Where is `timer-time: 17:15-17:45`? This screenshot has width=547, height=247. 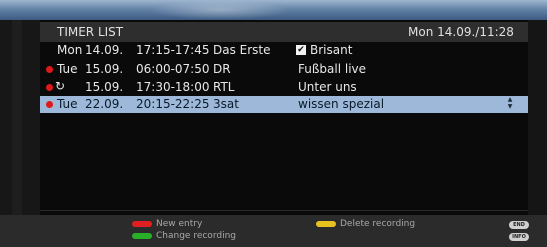 timer-time: 17:15-17:45 is located at coordinates (173, 50).